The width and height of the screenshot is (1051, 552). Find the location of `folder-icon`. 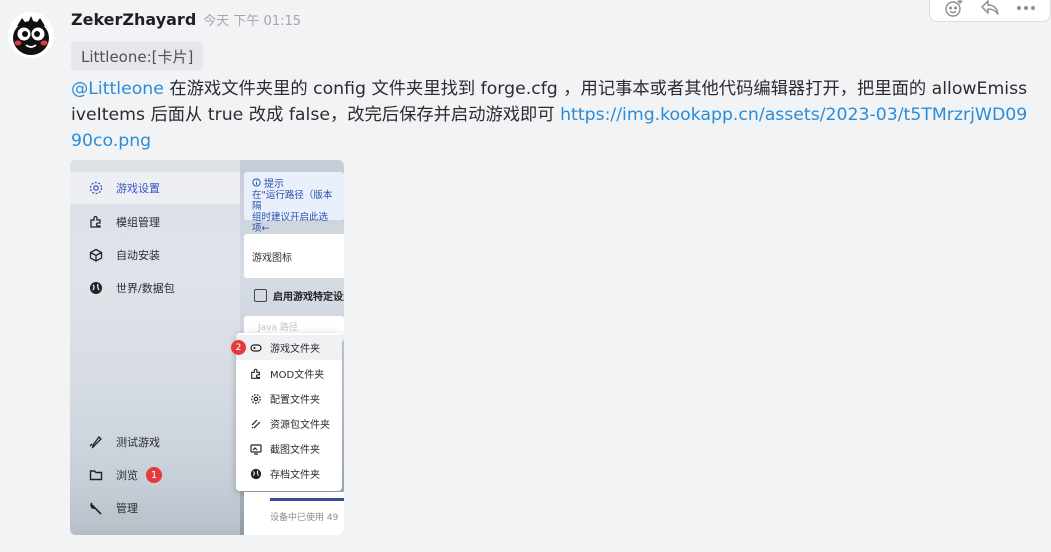

folder-icon is located at coordinates (96, 475).